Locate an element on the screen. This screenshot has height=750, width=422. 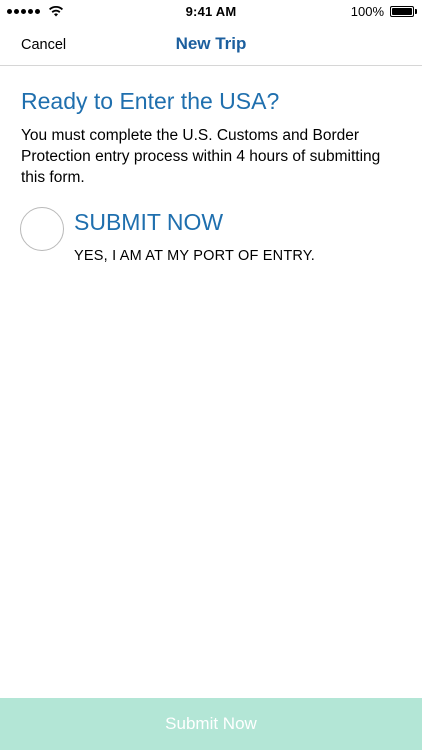
battery-percent: 100% is located at coordinates (367, 11).